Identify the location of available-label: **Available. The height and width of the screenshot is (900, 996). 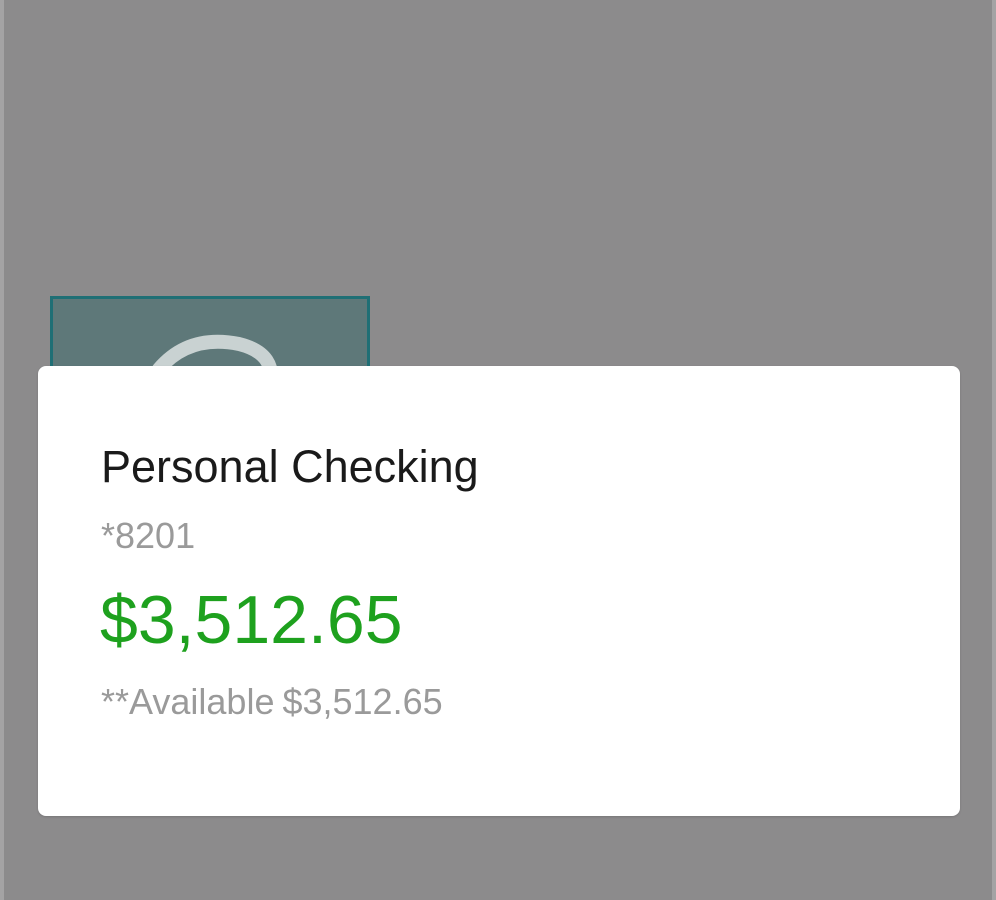
(188, 701).